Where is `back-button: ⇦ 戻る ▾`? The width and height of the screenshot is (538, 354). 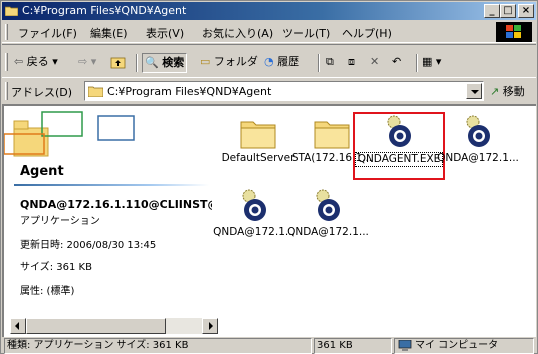
back-button: ⇦ 戻る ▾ is located at coordinates (36, 63).